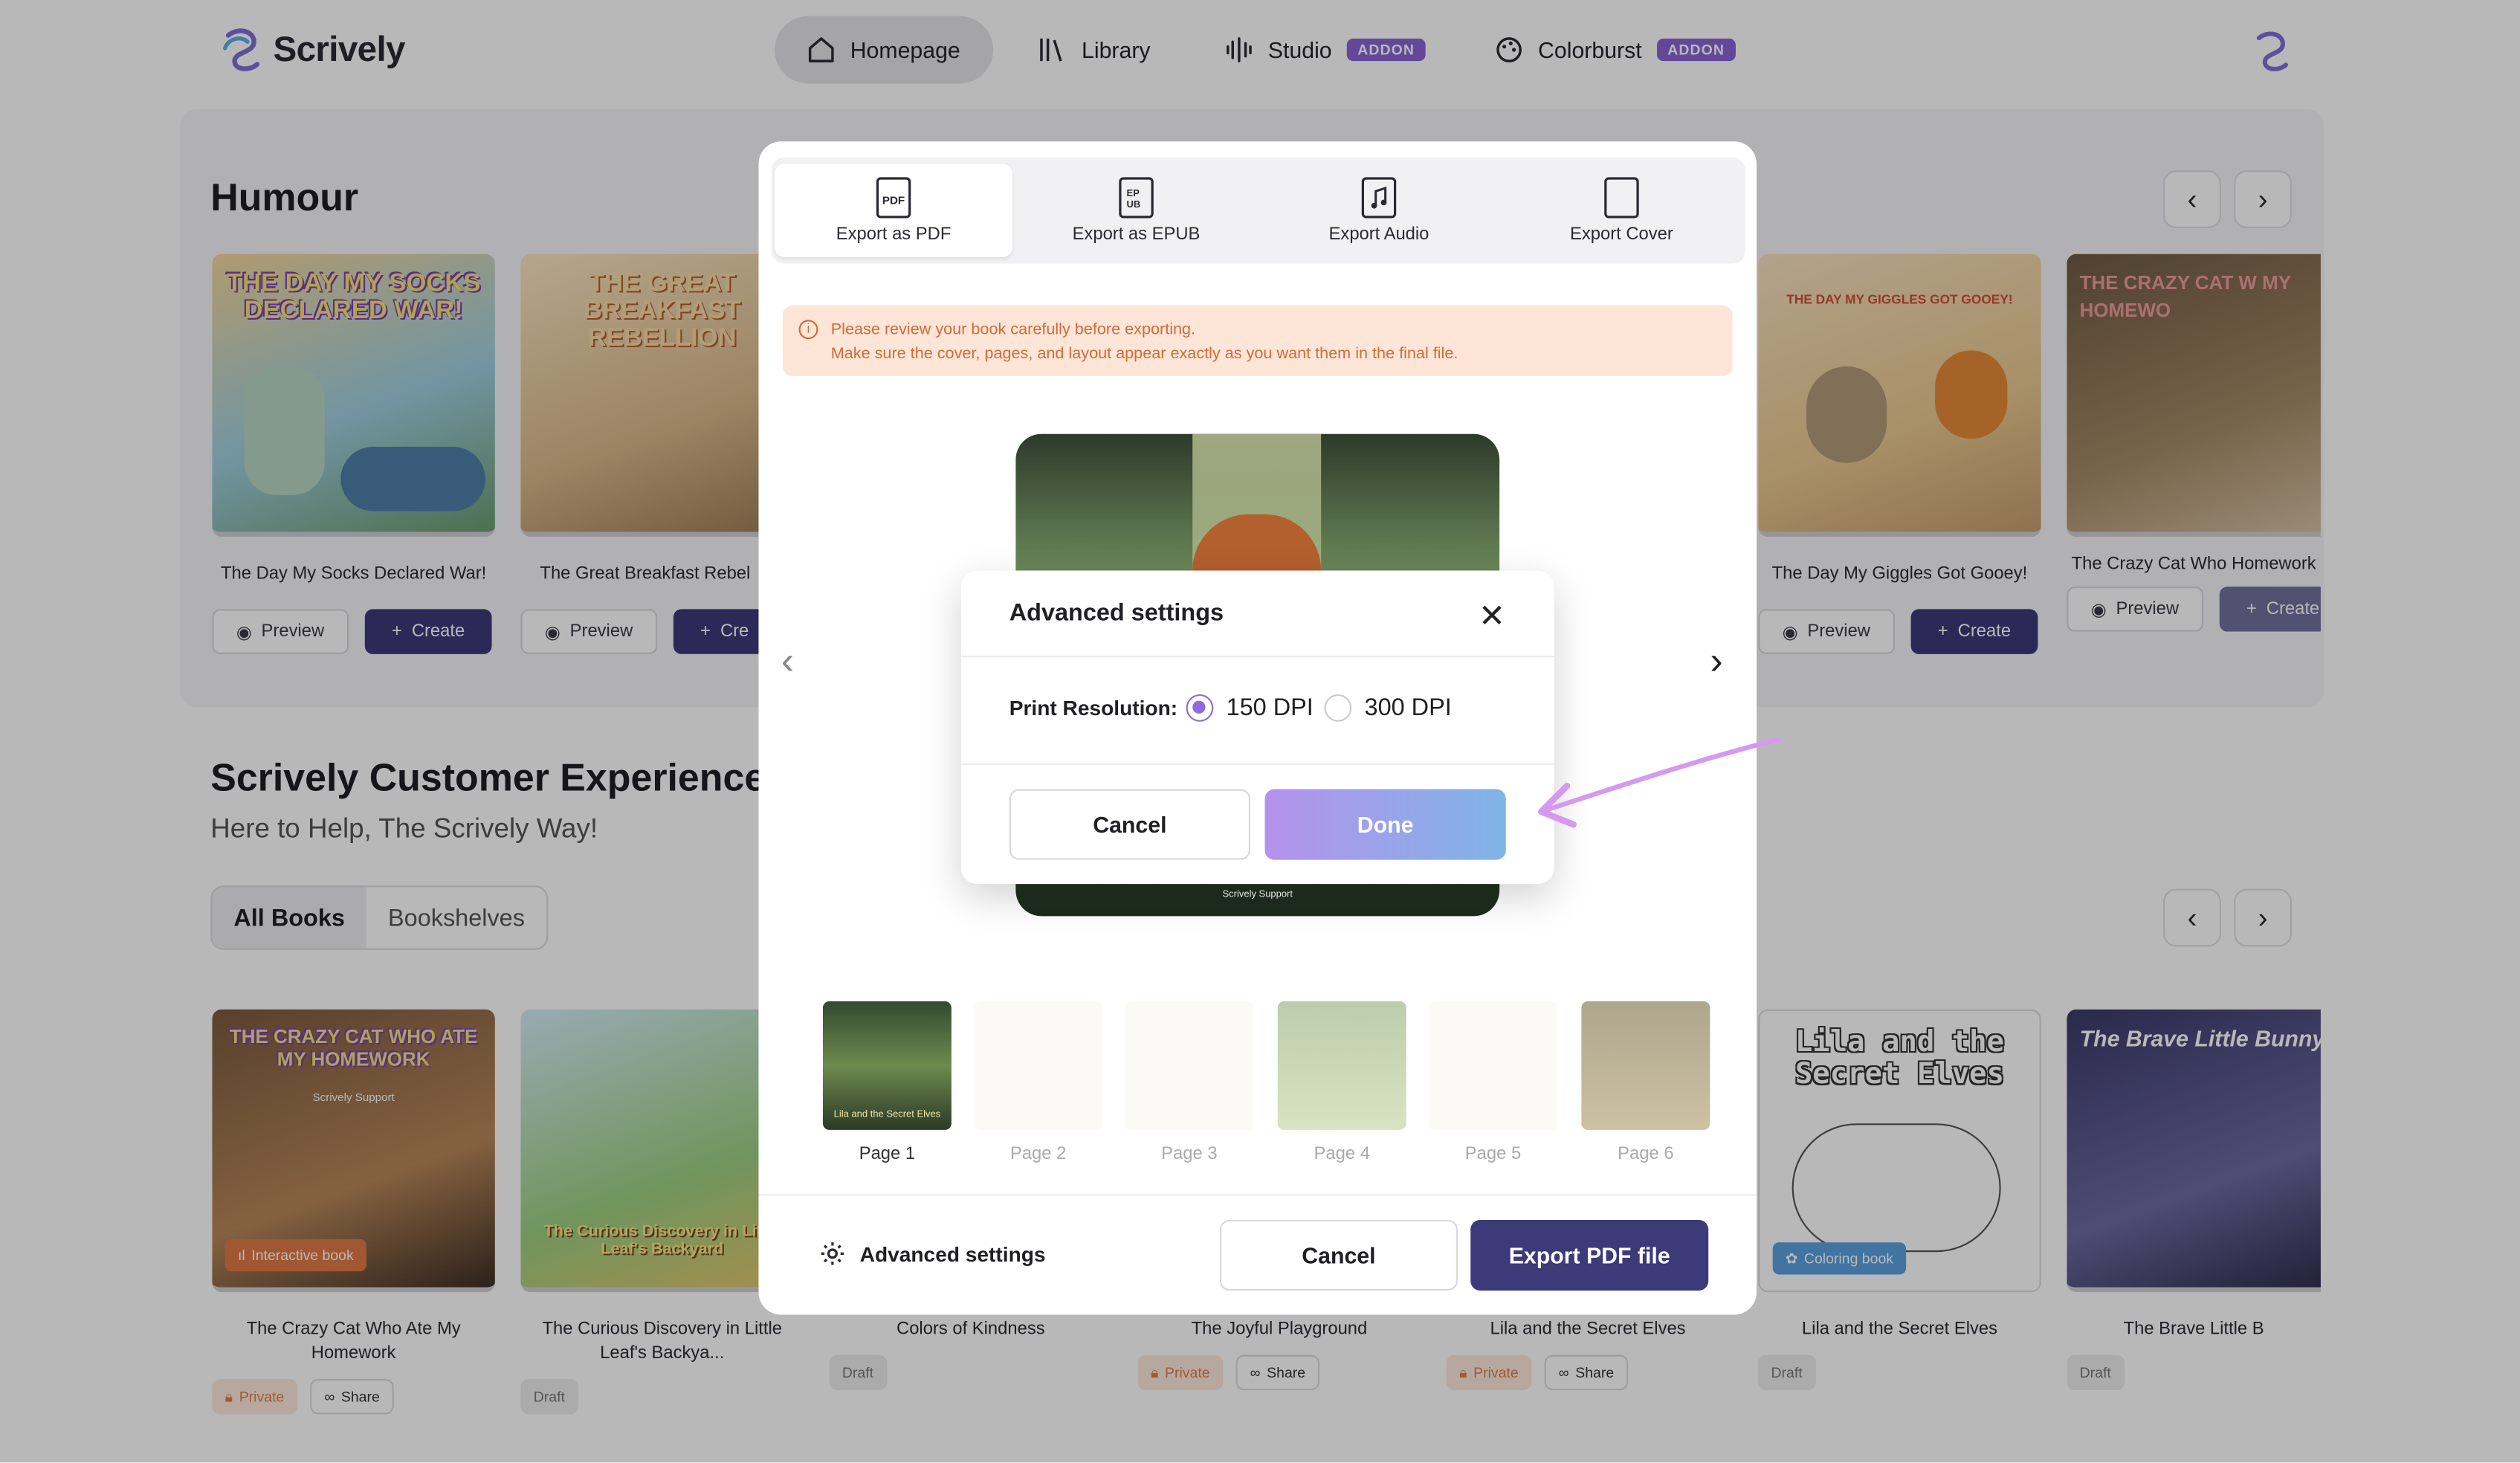 This screenshot has width=2520, height=1463. I want to click on page-label: Page 3, so click(1190, 1154).